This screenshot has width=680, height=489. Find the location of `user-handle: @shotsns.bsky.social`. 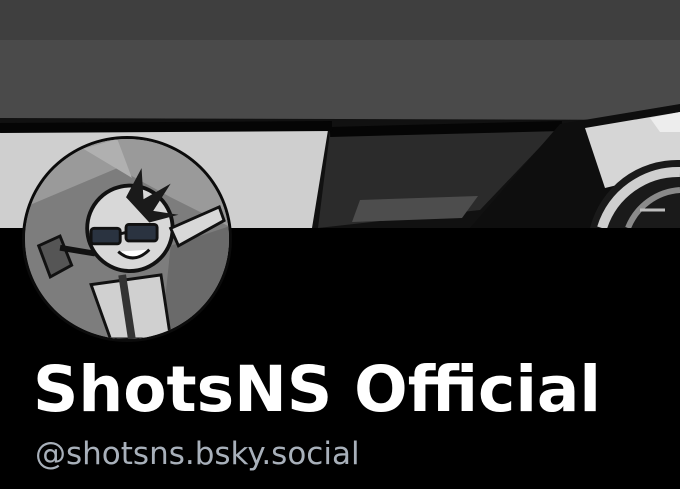

user-handle: @shotsns.bsky.social is located at coordinates (197, 454).